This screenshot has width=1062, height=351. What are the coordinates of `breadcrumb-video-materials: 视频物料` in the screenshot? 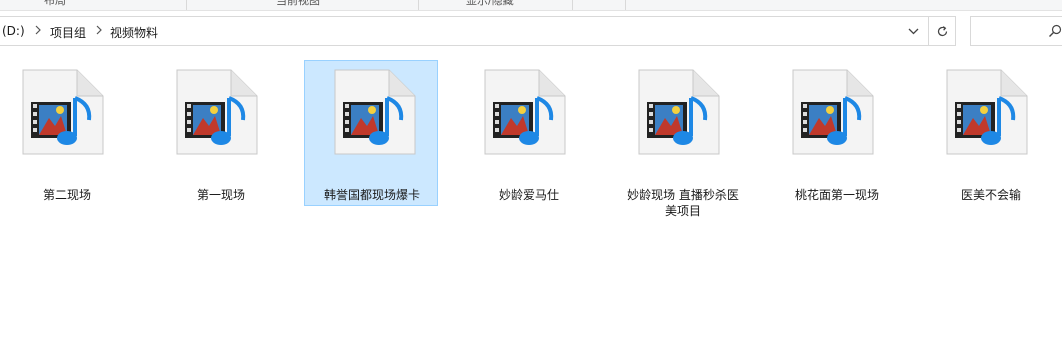 It's located at (134, 32).